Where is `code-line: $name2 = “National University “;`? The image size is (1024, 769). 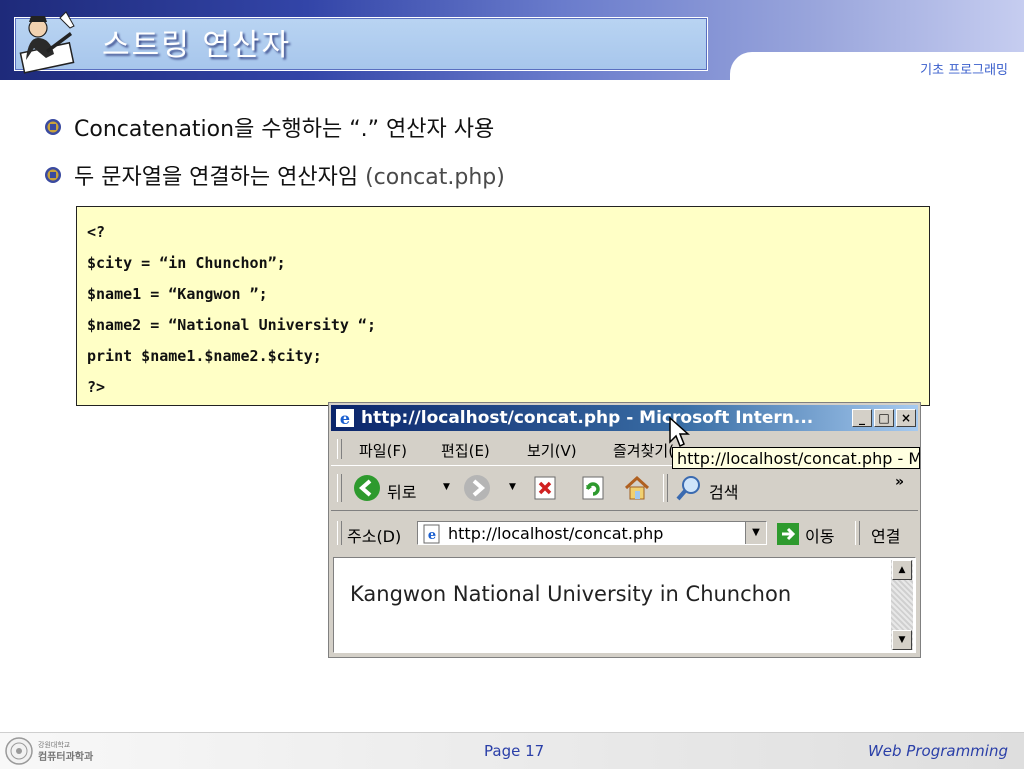
code-line: $name2 = “National University “; is located at coordinates (231, 325).